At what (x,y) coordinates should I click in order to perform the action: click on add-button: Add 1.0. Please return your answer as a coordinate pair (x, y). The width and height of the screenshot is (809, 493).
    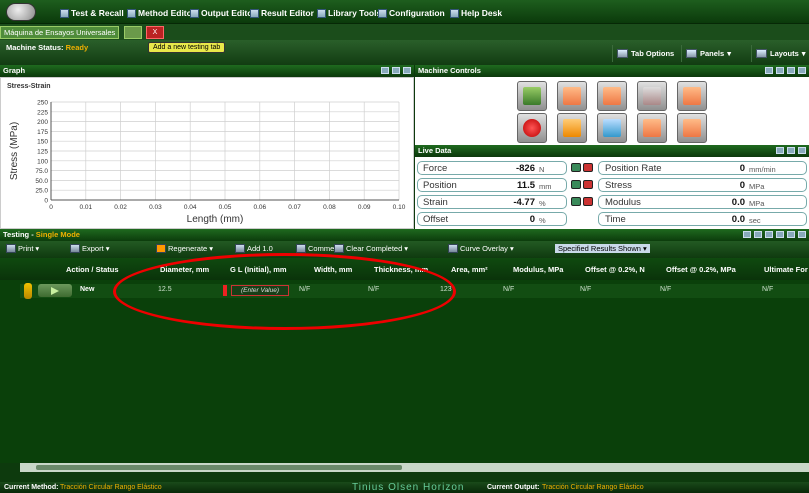
    Looking at the image, I should click on (254, 248).